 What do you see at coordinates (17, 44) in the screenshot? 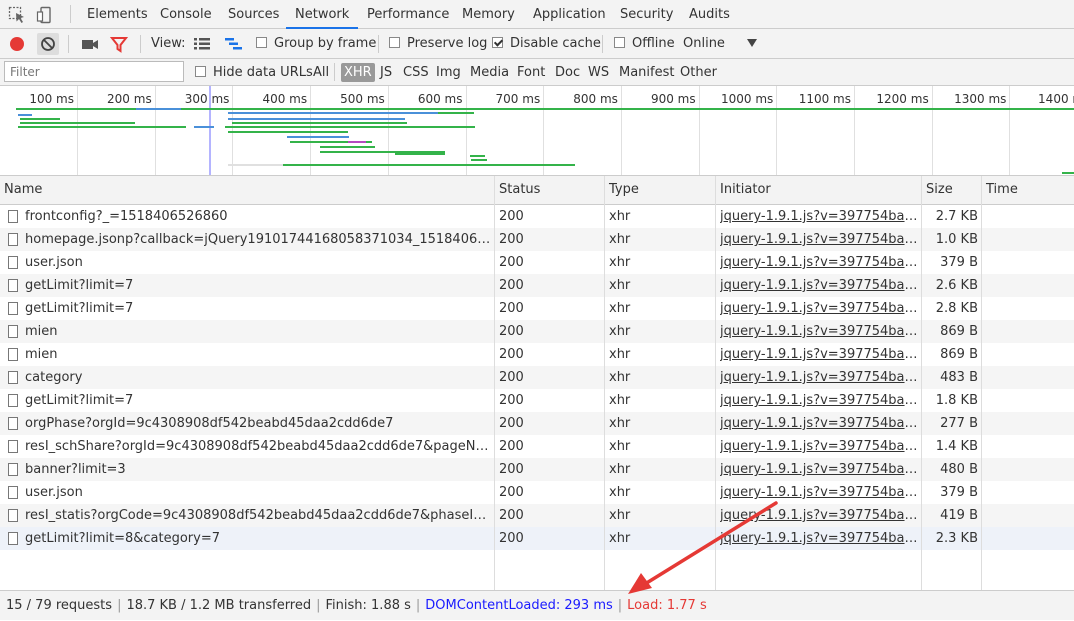
I see `record-icon` at bounding box center [17, 44].